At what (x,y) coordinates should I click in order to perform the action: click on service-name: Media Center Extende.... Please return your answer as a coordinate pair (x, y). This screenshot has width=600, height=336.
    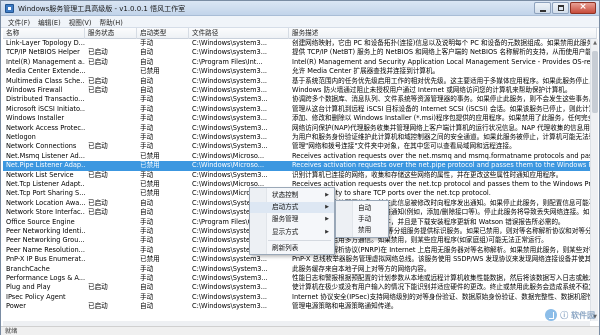
    Looking at the image, I should click on (45, 71).